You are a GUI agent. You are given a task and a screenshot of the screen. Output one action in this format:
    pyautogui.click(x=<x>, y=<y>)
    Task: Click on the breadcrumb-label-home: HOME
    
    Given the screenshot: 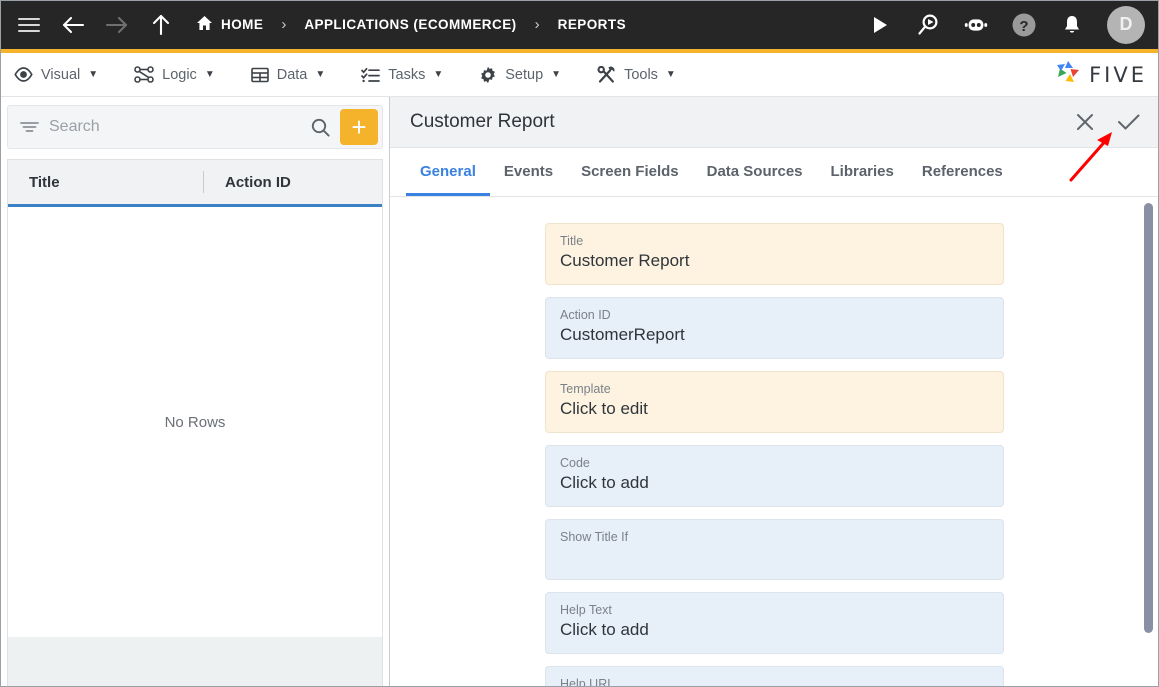 What is the action you would take?
    pyautogui.click(x=242, y=24)
    